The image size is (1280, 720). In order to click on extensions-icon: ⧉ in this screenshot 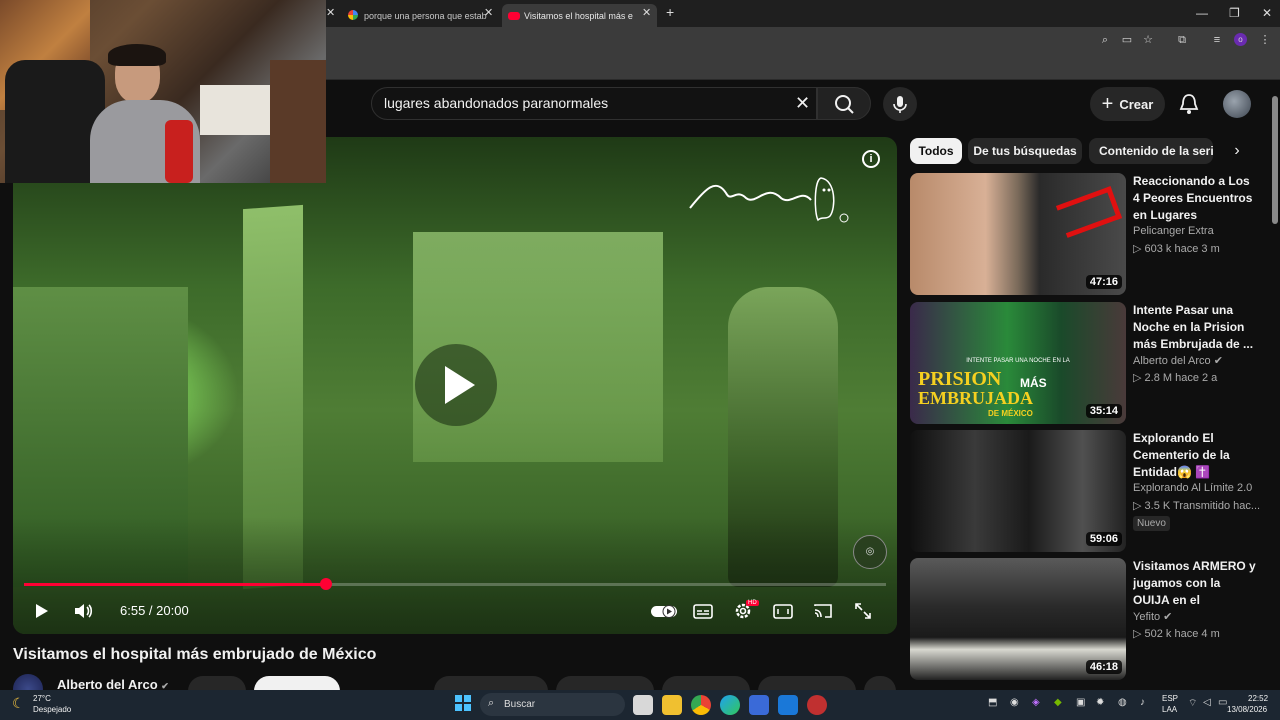, I will do `click(1182, 40)`.